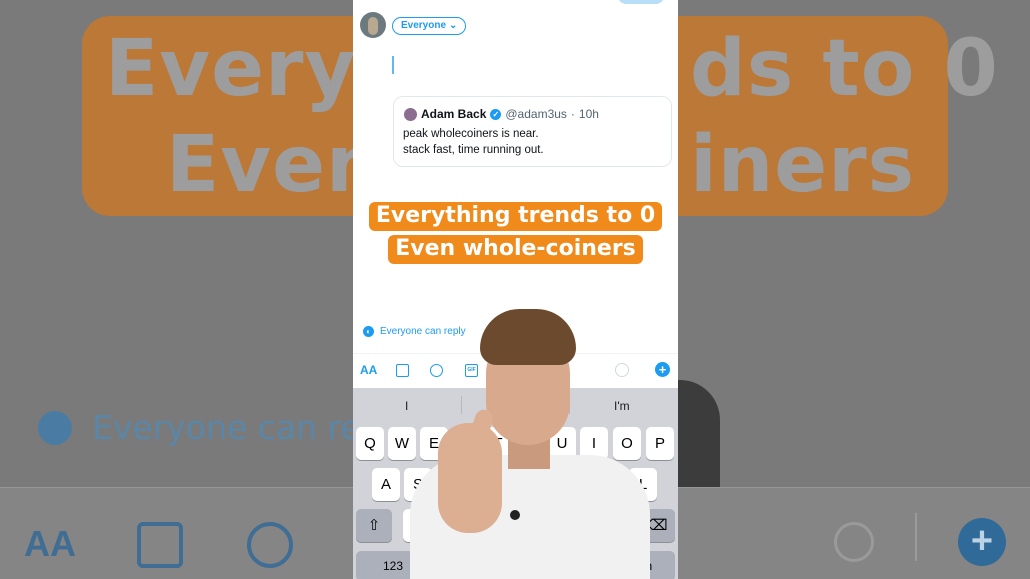  I want to click on key-x: X, so click(449, 525).